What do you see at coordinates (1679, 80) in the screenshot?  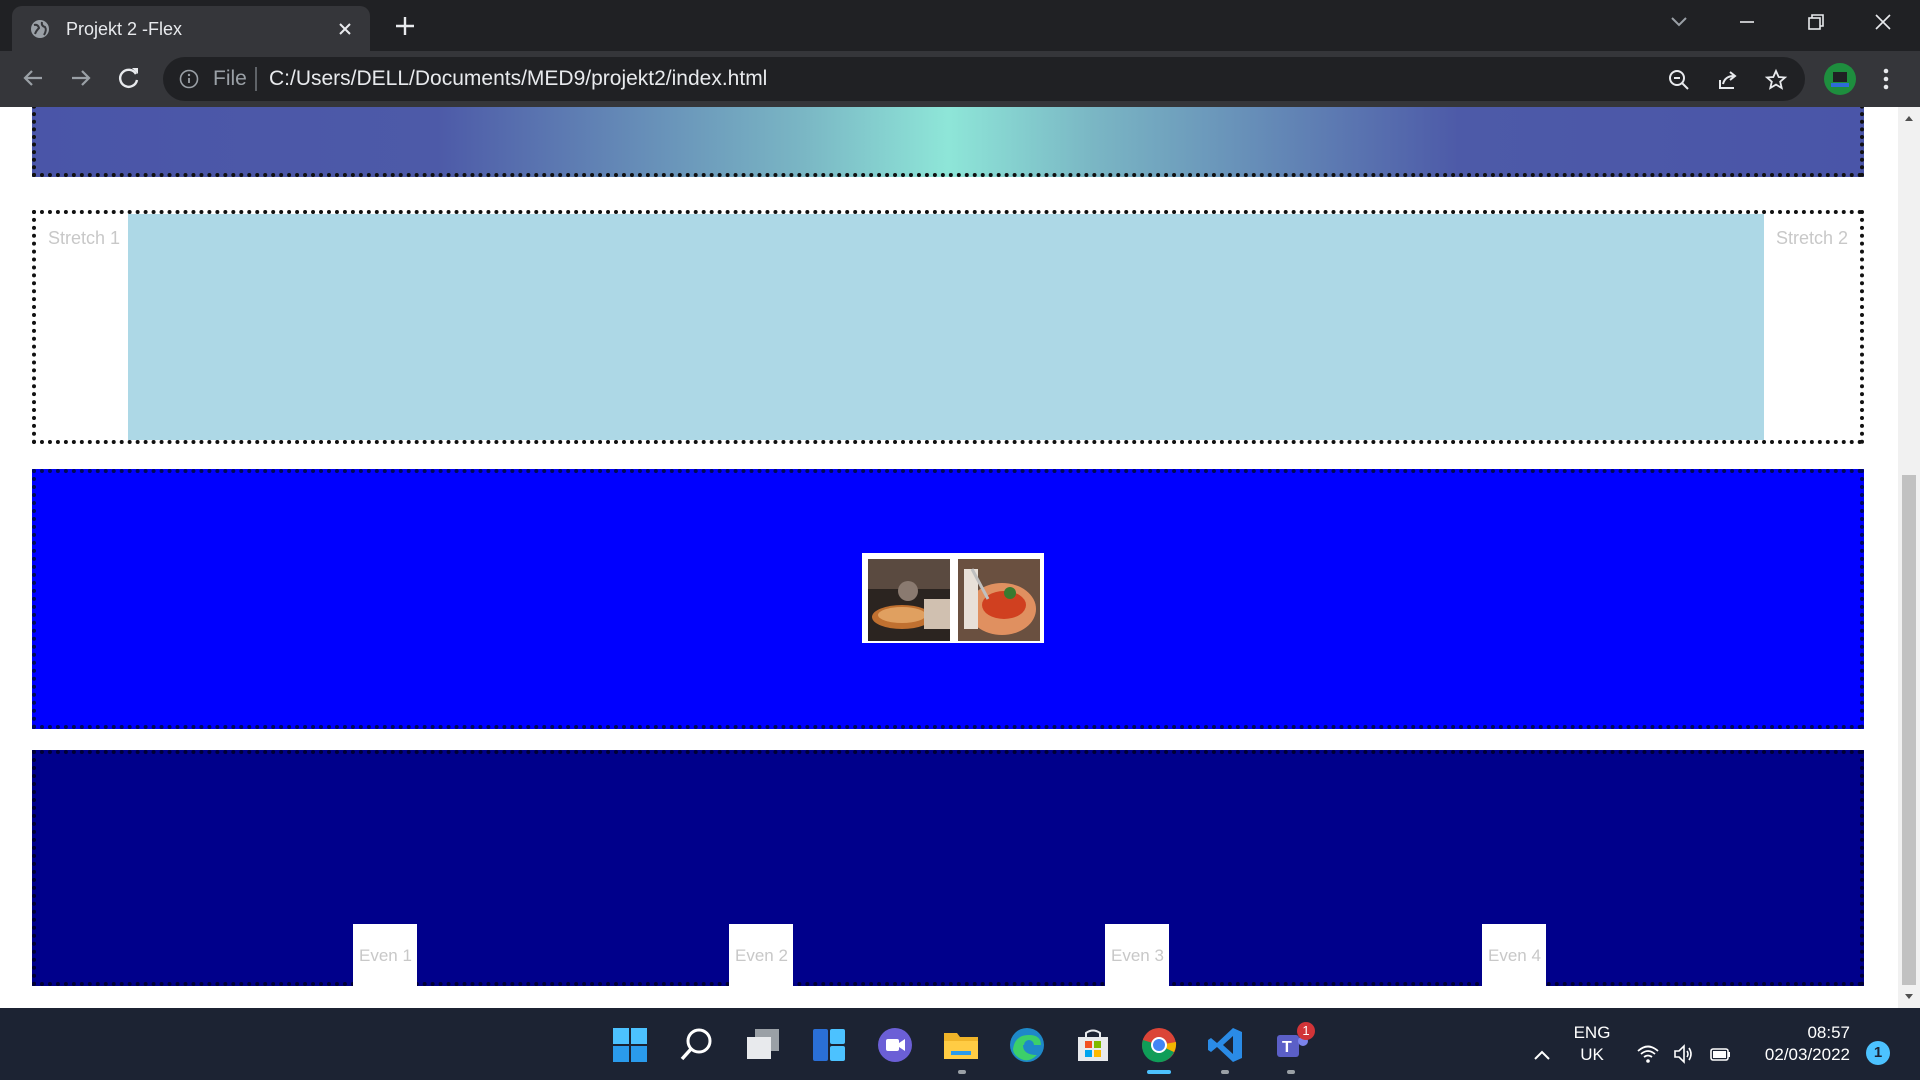 I see `zoom-icon` at bounding box center [1679, 80].